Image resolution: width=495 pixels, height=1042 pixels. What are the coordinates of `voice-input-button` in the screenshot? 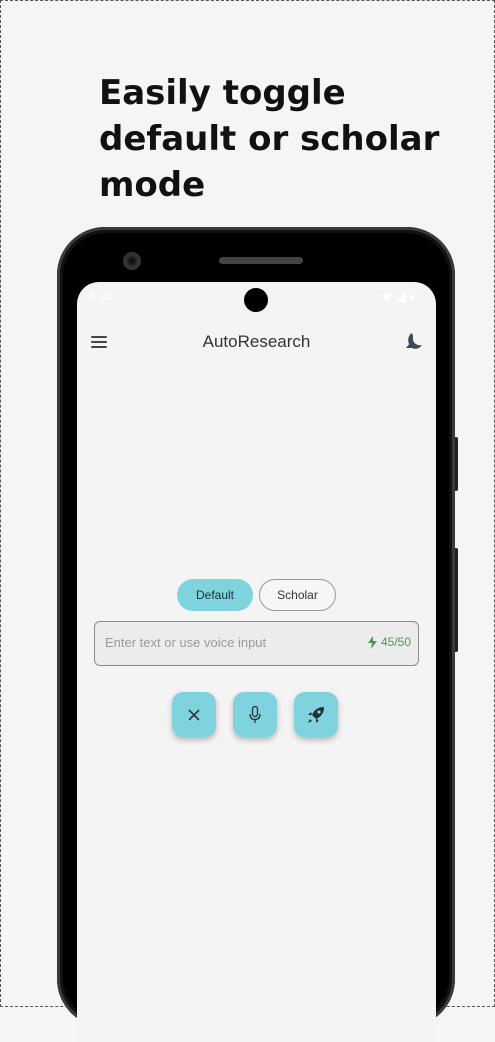 It's located at (255, 714).